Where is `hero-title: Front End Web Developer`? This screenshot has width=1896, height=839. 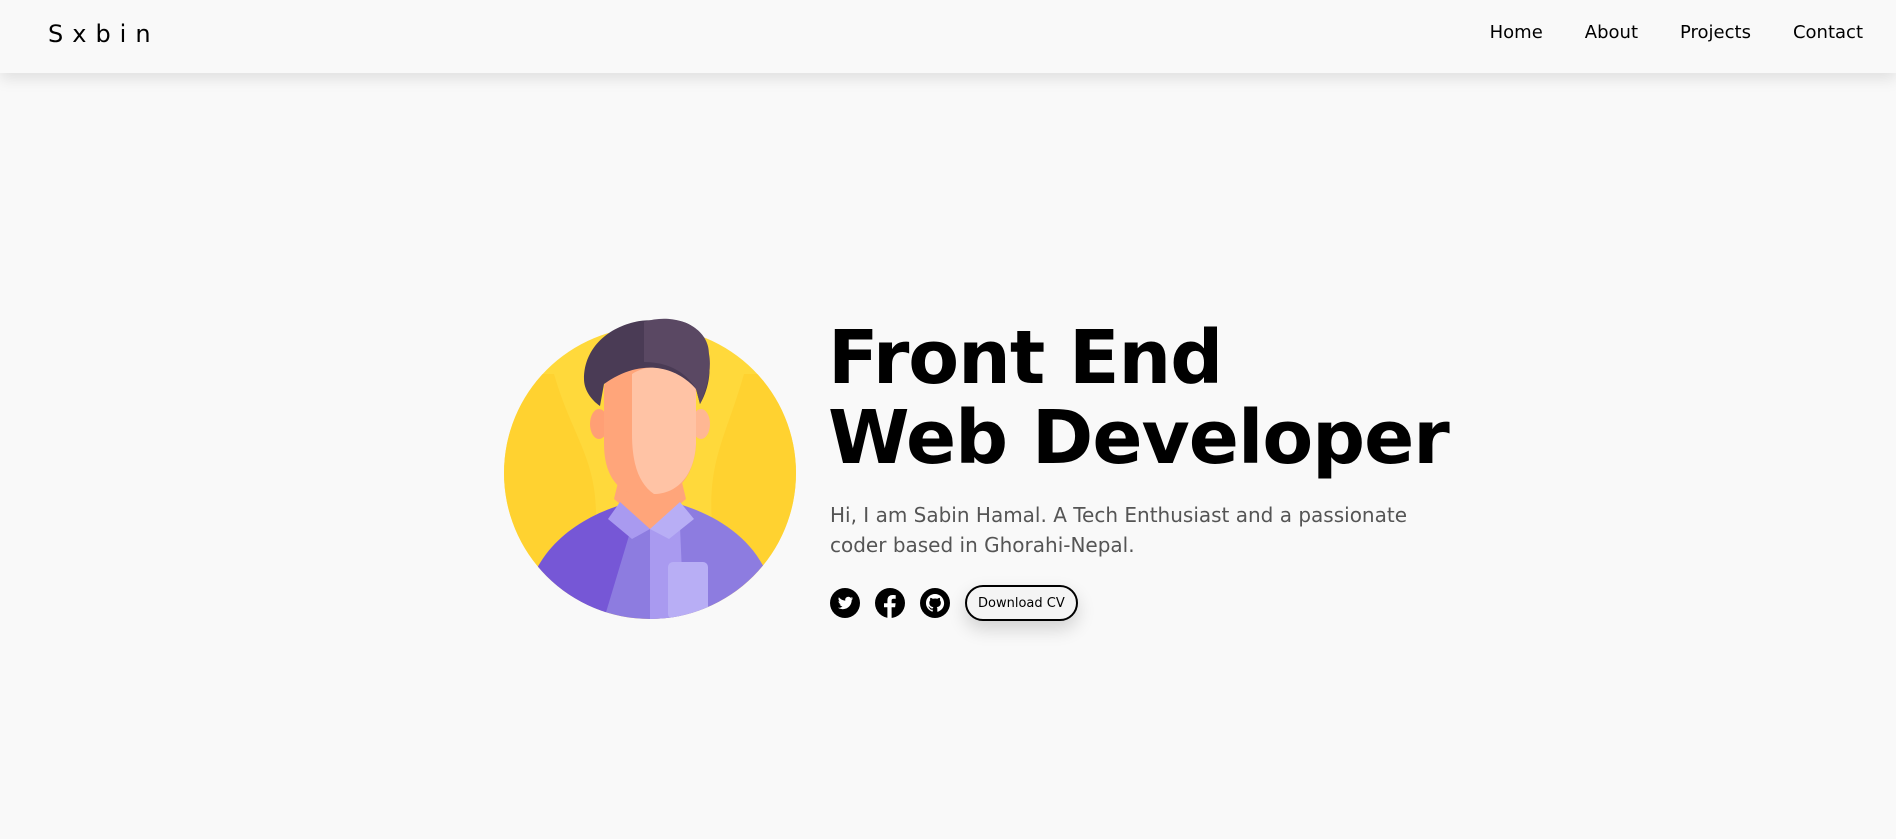 hero-title: Front End Web Developer is located at coordinates (1139, 398).